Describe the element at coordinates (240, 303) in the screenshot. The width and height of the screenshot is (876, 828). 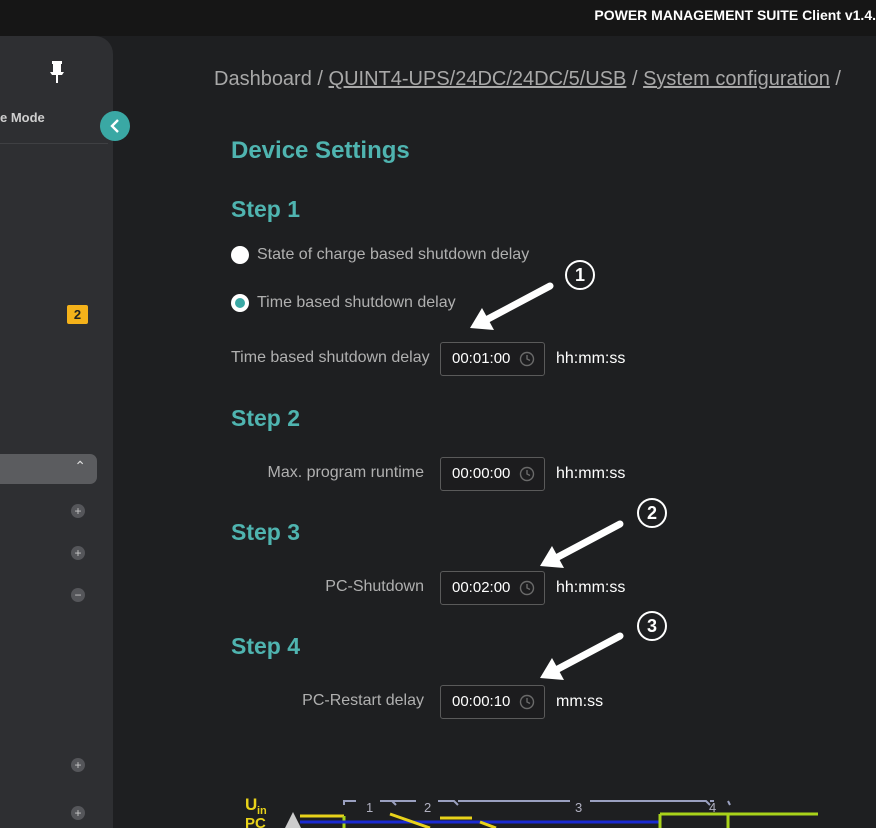
I see `radio-button-selected` at that location.